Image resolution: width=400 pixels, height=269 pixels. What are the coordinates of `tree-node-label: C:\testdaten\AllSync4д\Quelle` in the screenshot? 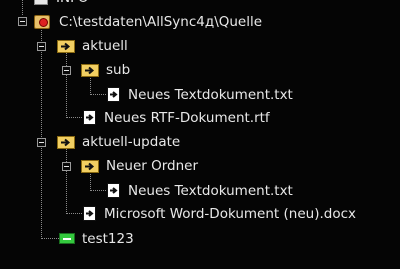 It's located at (161, 22).